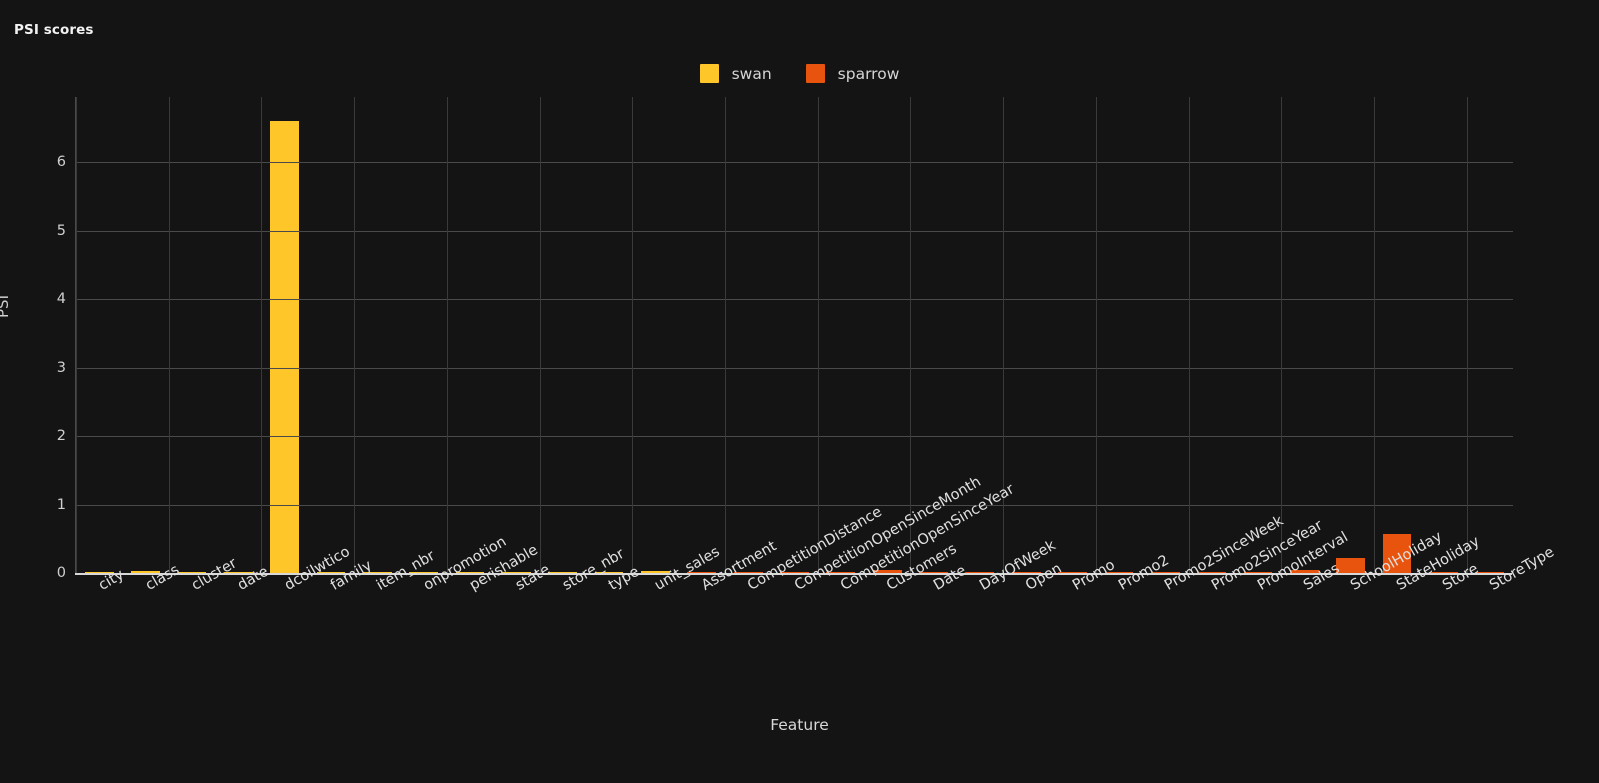 The height and width of the screenshot is (783, 1599). Describe the element at coordinates (61, 299) in the screenshot. I see `y-tick-label: 4` at that location.